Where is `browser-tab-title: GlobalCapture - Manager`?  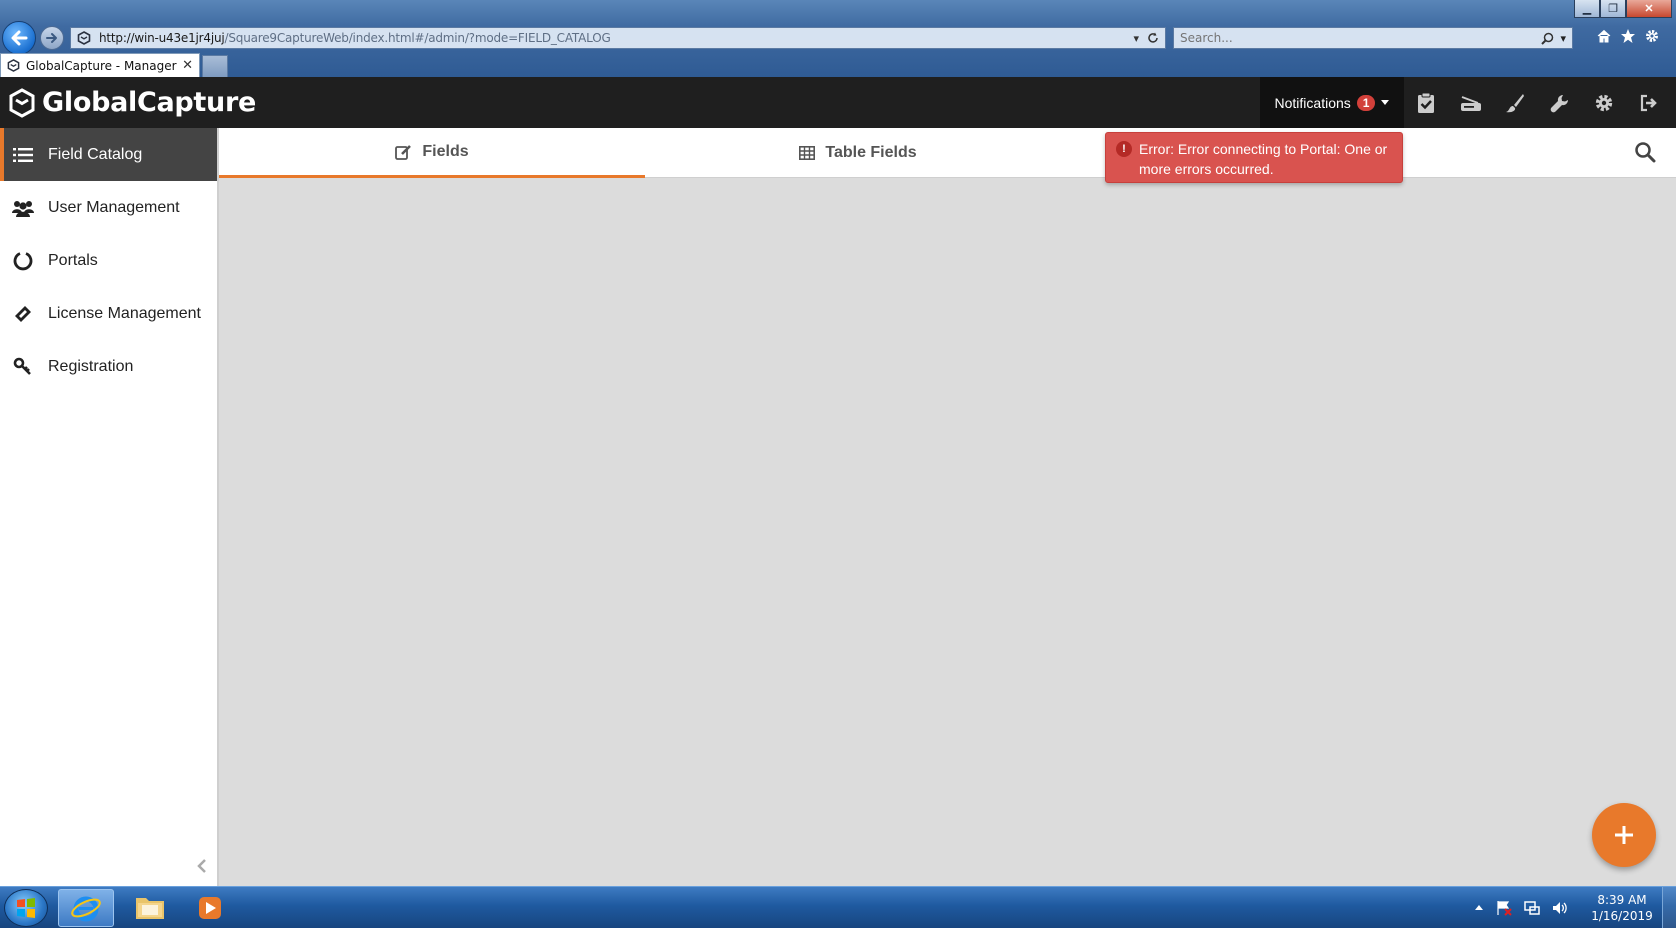
browser-tab-title: GlobalCapture - Manager is located at coordinates (101, 65).